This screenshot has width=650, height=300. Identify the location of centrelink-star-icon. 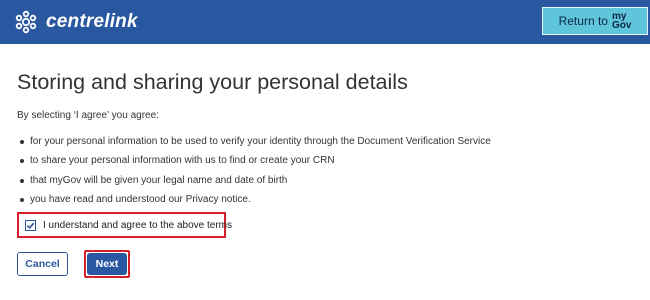
(26, 22).